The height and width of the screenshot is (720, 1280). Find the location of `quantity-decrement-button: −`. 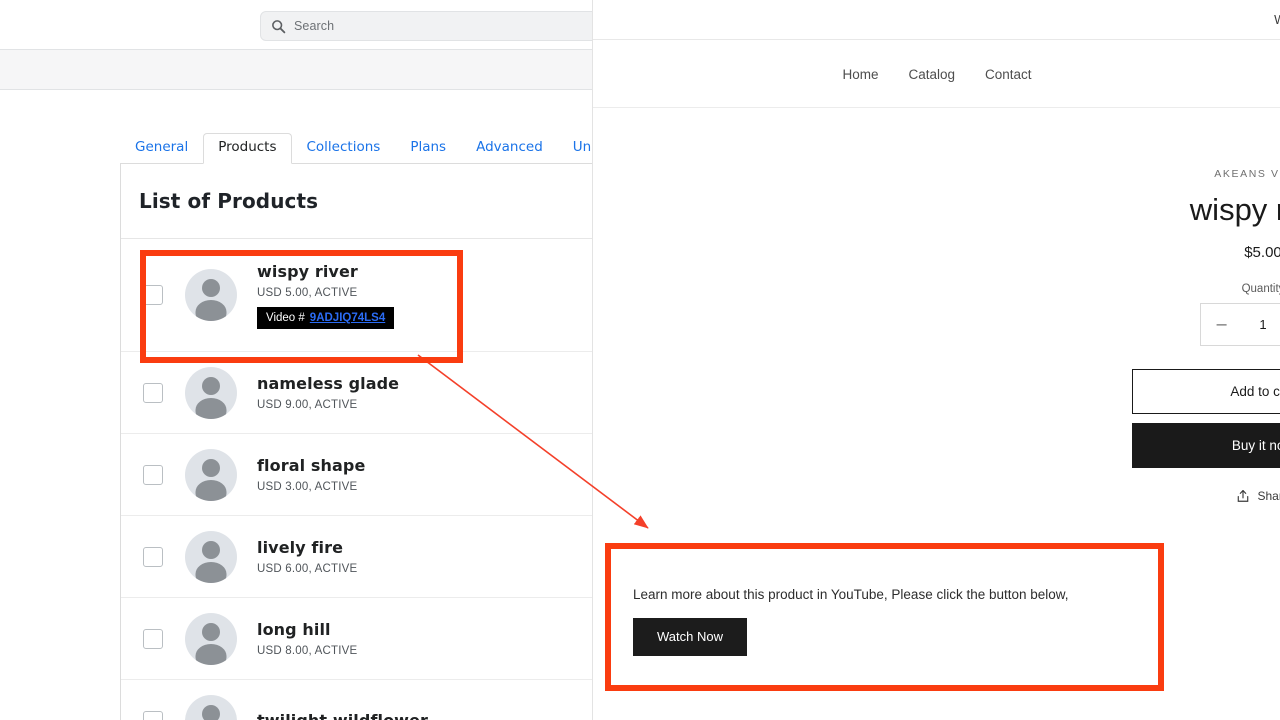

quantity-decrement-button: − is located at coordinates (1221, 324).